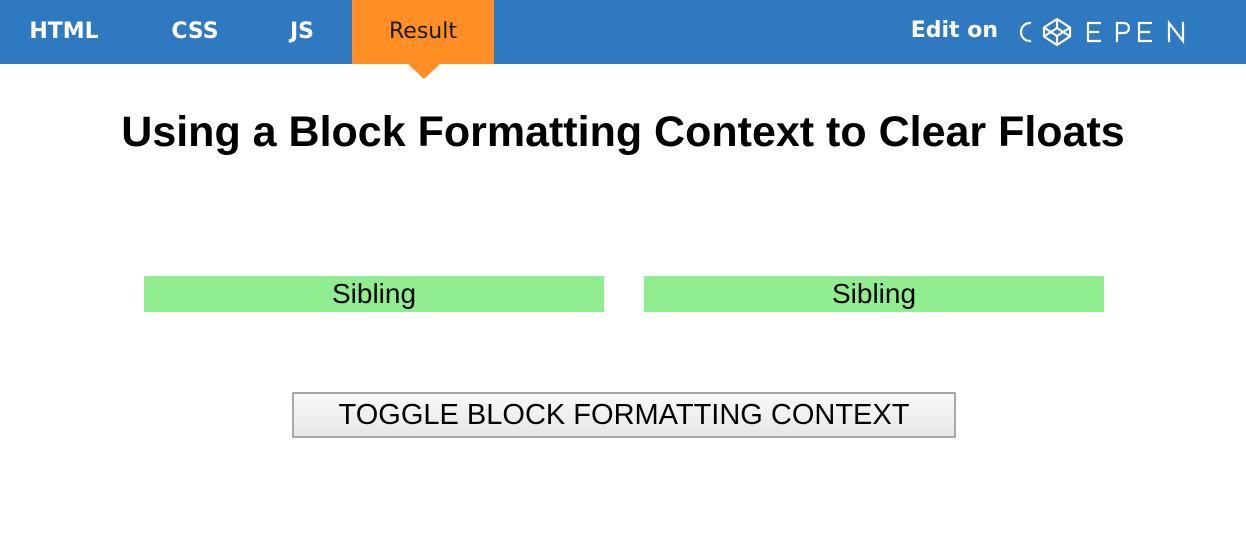  What do you see at coordinates (195, 32) in the screenshot?
I see `tab-css: CSS` at bounding box center [195, 32].